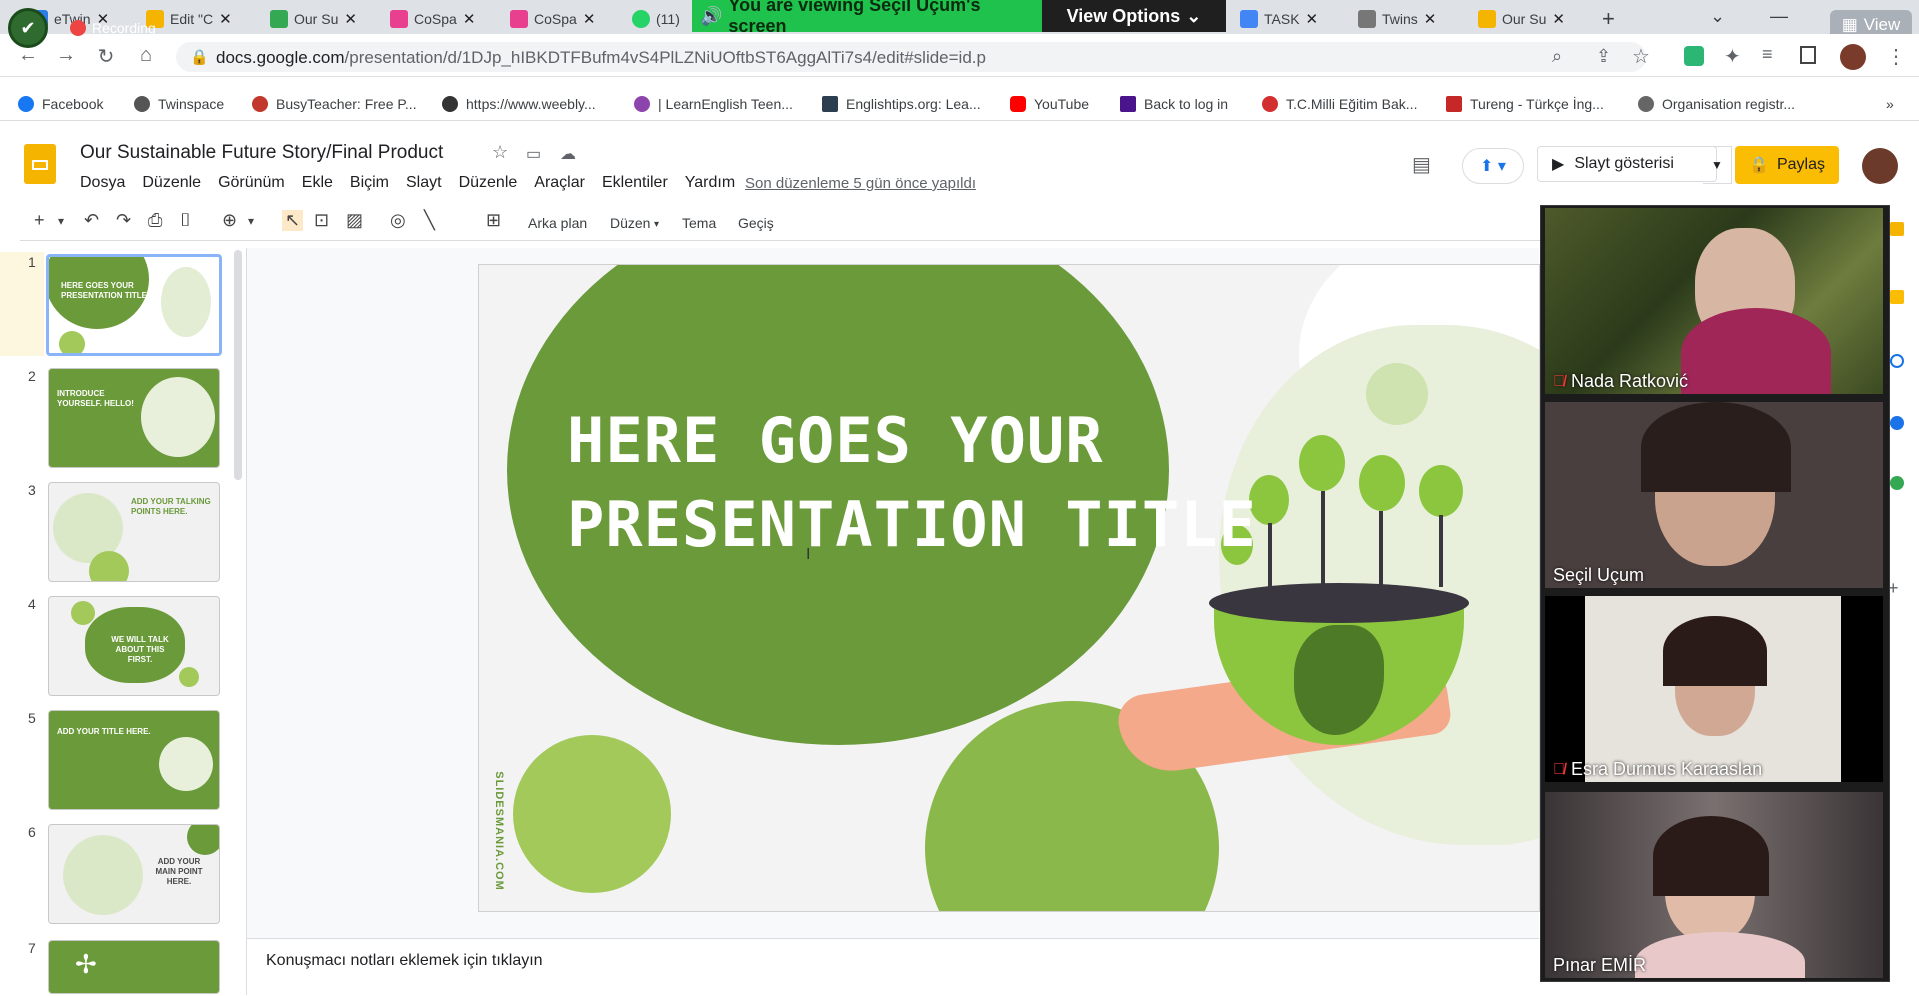 Image resolution: width=1919 pixels, height=996 pixels. Describe the element at coordinates (500, 152) in the screenshot. I see `star-icon: ☆` at that location.